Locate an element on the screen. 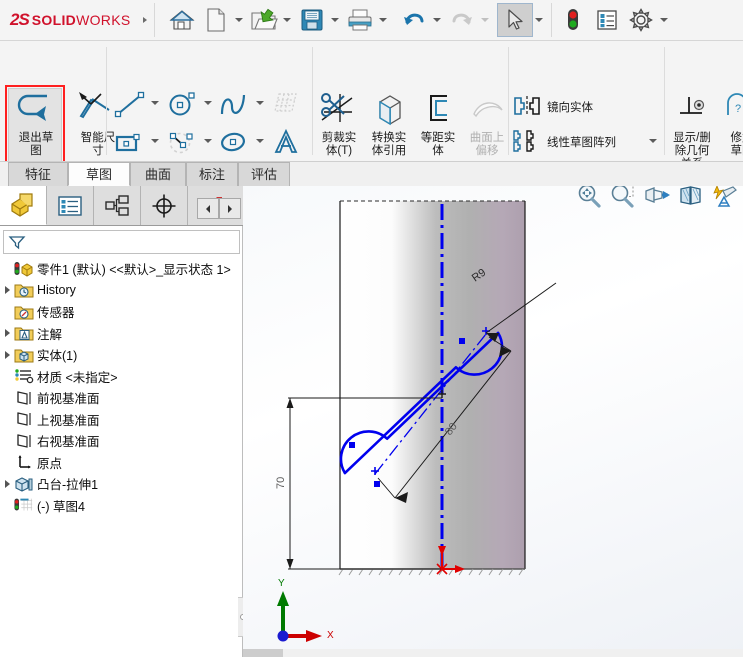 Image resolution: width=743 pixels, height=657 pixels. tree-item-sketch4: (-) 草图4 is located at coordinates (121, 506).